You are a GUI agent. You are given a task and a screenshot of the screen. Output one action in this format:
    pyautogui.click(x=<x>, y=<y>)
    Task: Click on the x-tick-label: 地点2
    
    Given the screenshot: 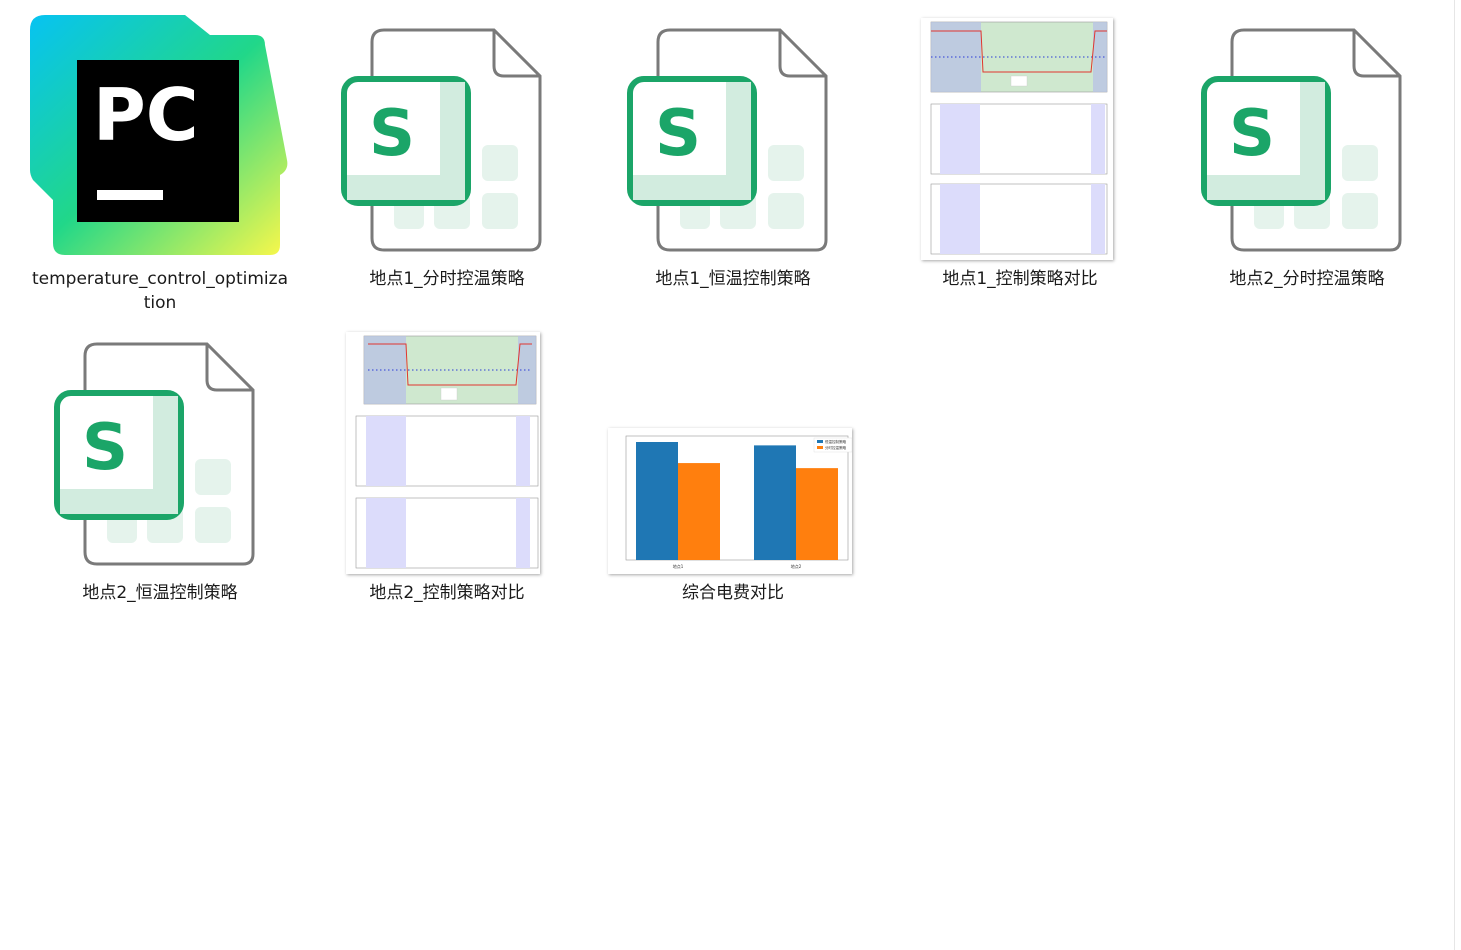 What is the action you would take?
    pyautogui.click(x=796, y=566)
    